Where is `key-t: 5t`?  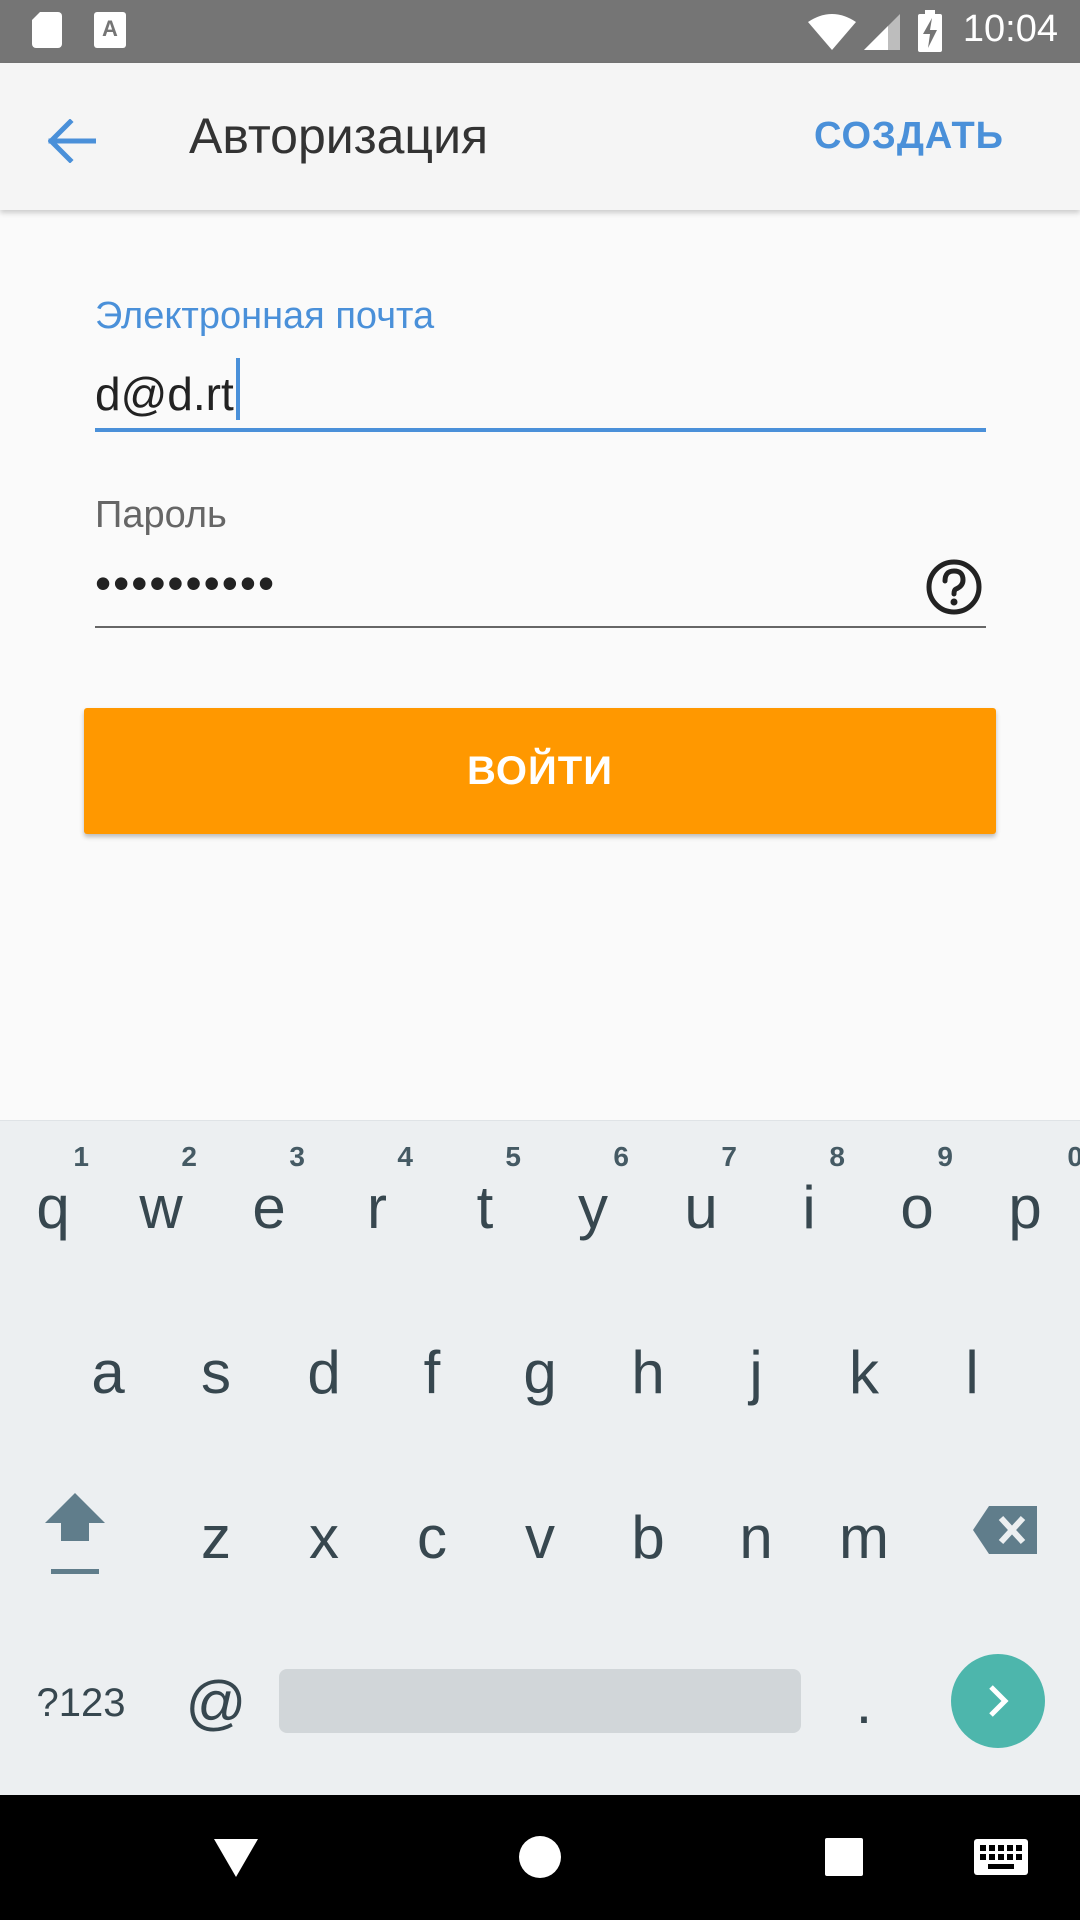 key-t: 5t is located at coordinates (485, 1191).